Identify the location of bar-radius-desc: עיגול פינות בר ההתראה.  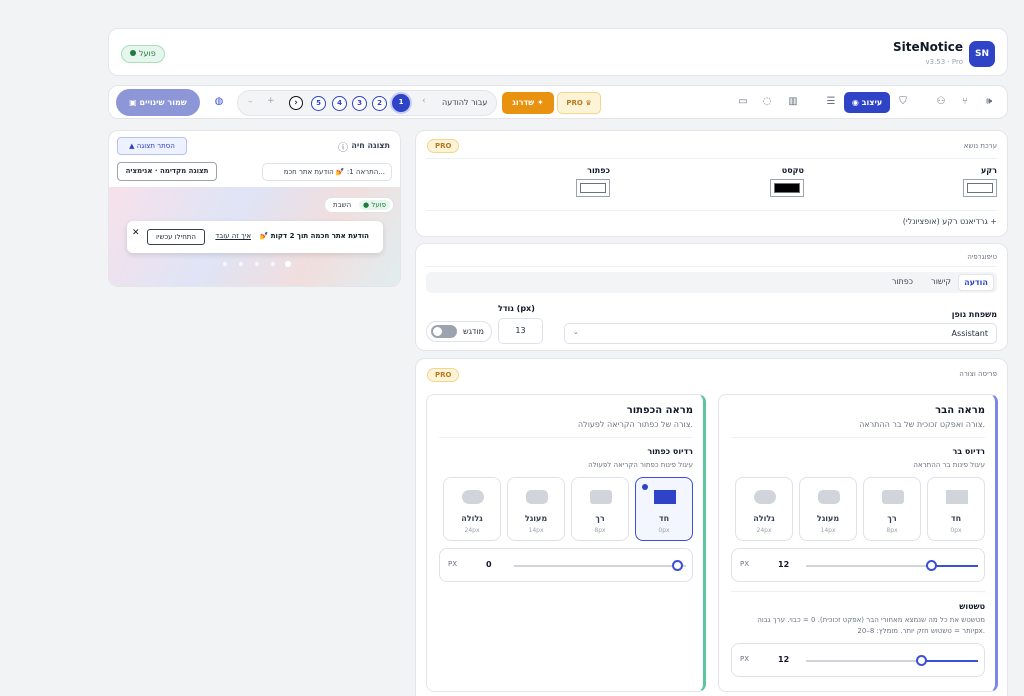
(949, 465).